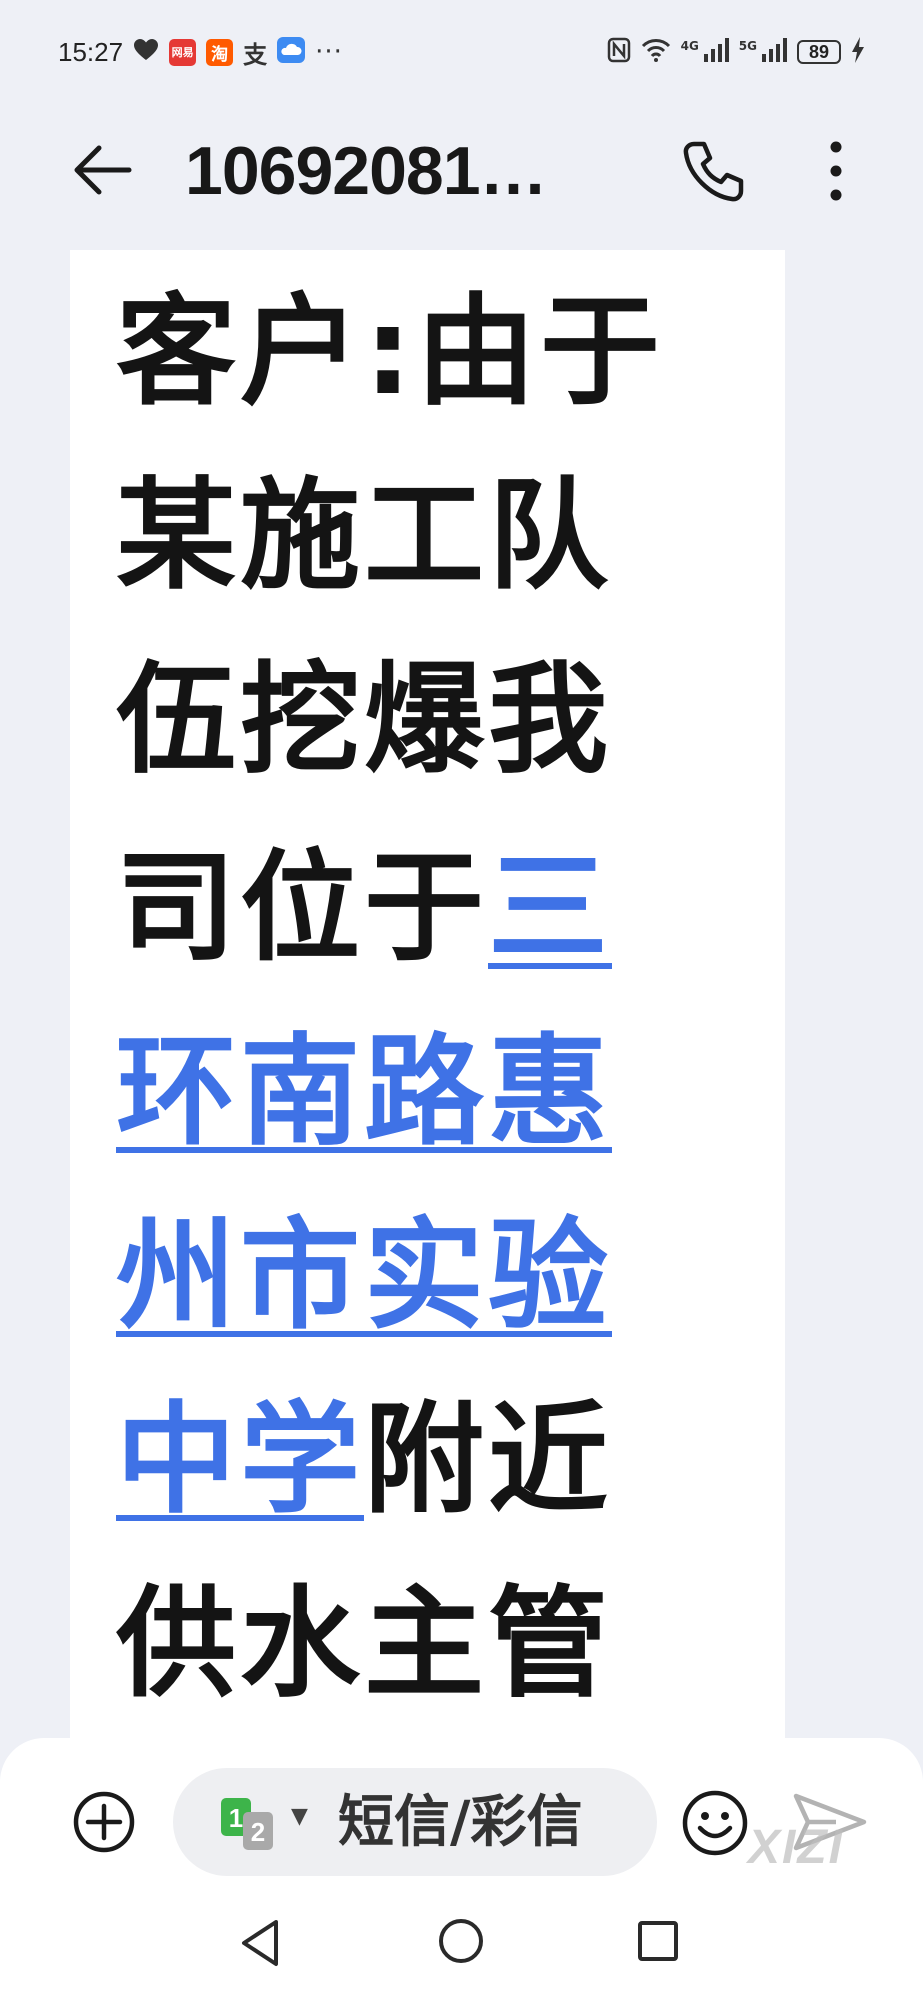 This screenshot has height=2000, width=923. I want to click on status-left: 15:27 网易 淘 支 ···, so click(200, 52).